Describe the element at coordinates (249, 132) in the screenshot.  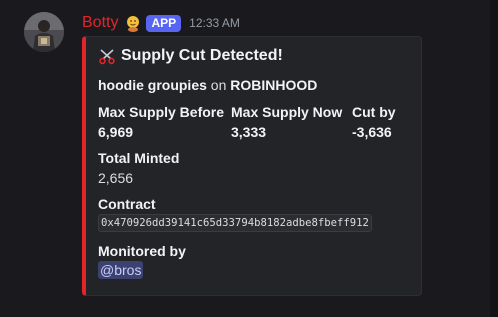
I see `field-value-max-supply-now: 3,333` at that location.